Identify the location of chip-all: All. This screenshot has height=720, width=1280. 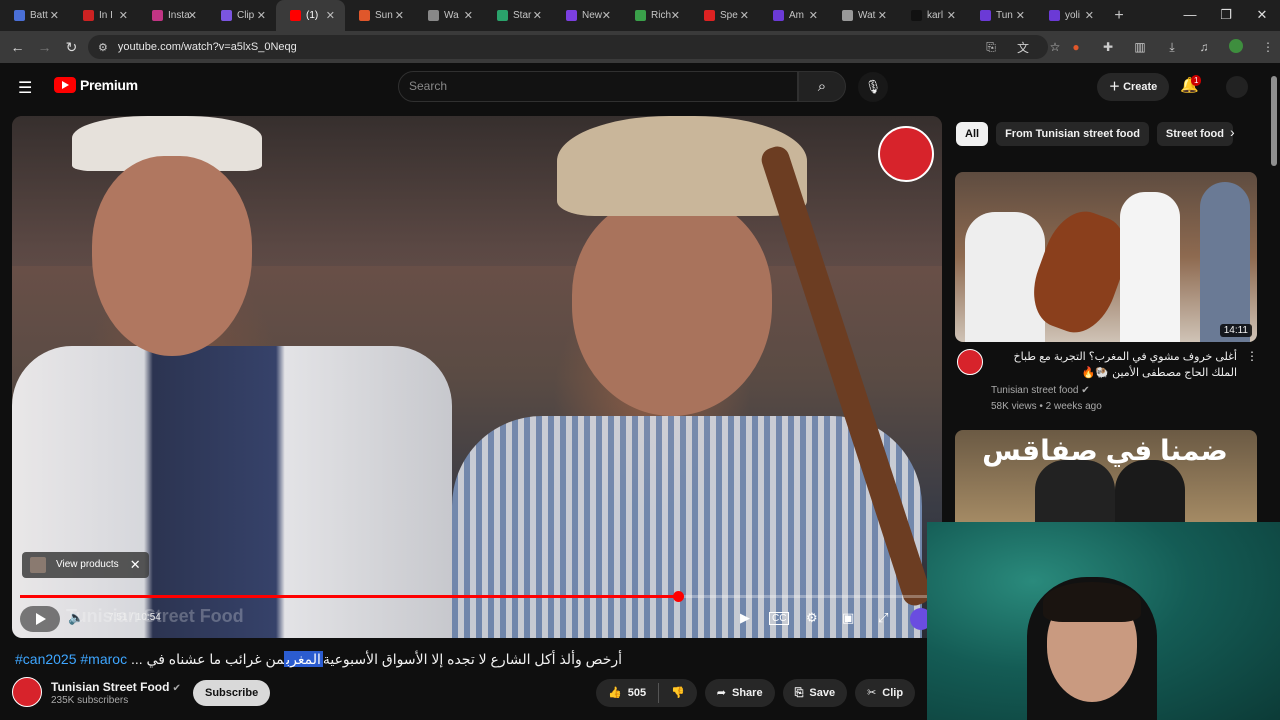
(972, 134).